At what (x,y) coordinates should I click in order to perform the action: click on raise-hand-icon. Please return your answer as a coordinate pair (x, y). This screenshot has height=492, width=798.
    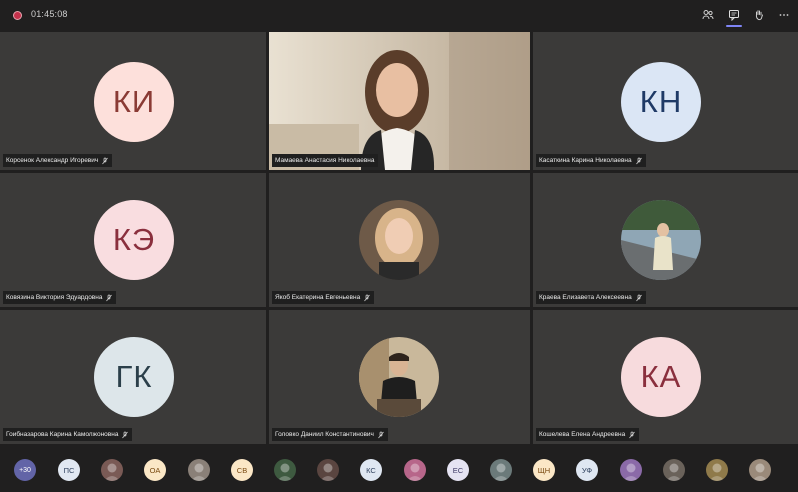
    Looking at the image, I should click on (759, 15).